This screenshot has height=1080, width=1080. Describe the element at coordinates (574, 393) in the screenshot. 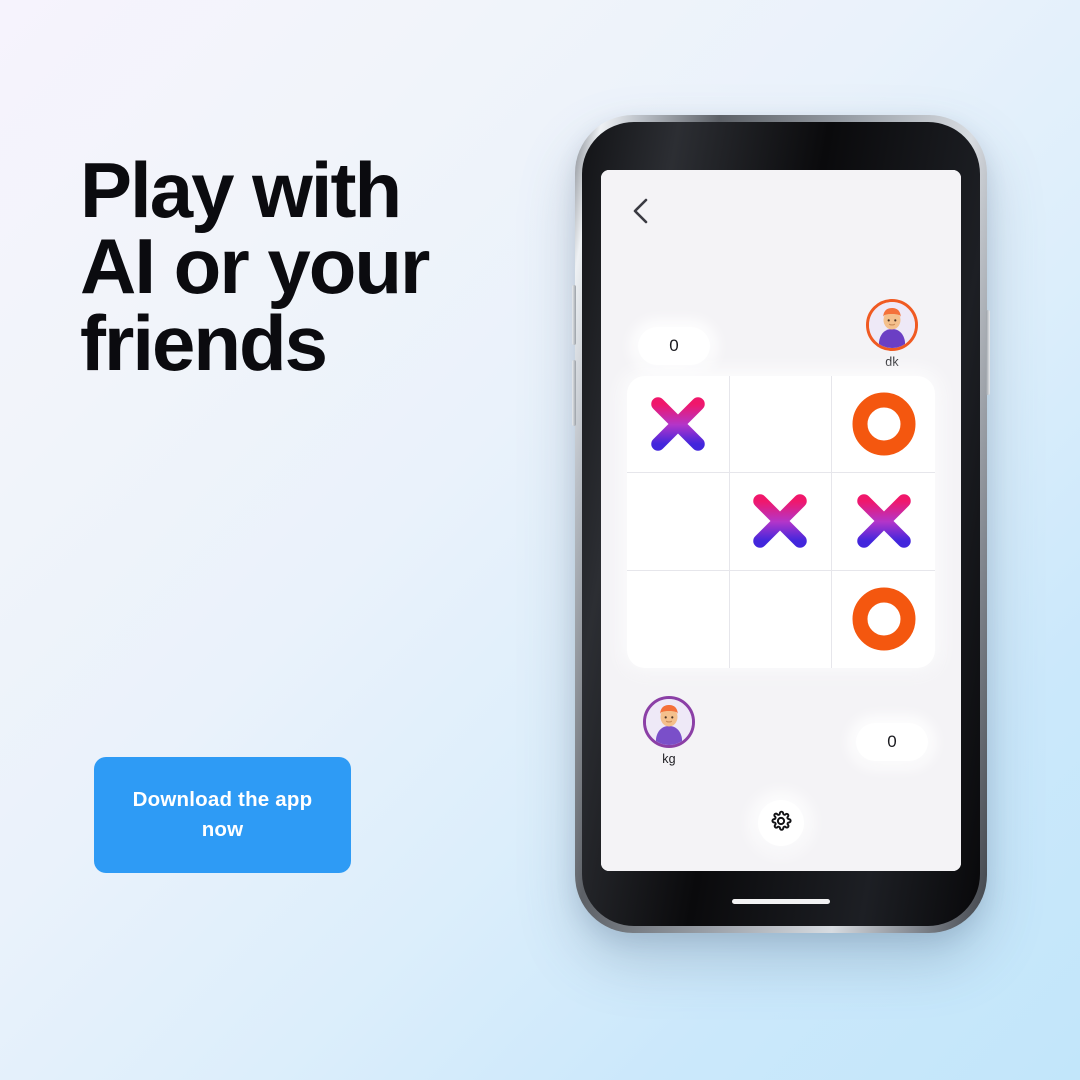

I see `volume-down-button` at that location.